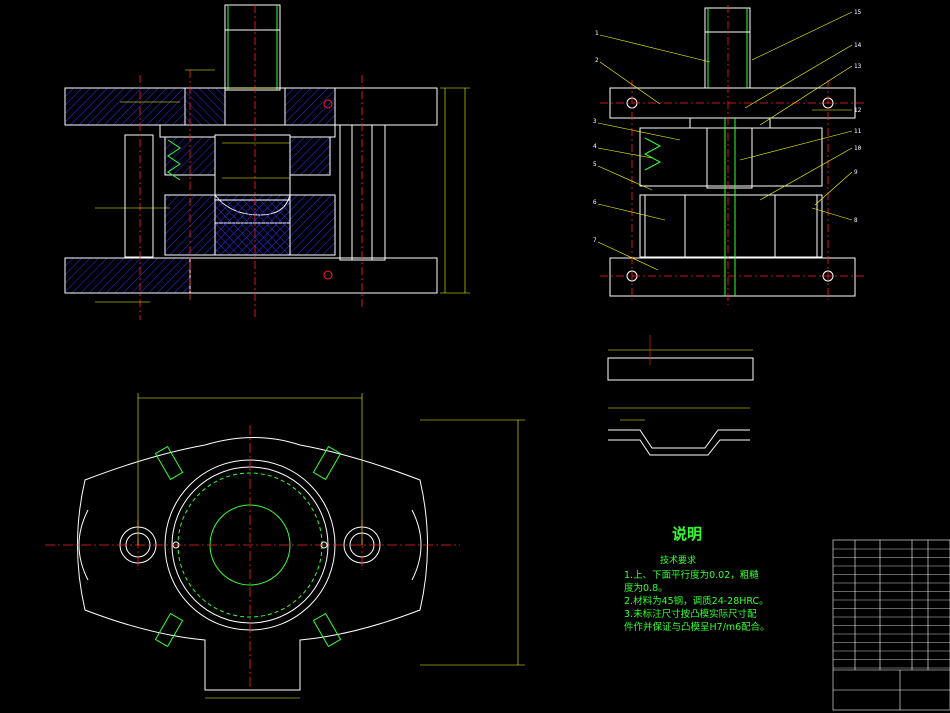 The width and height of the screenshot is (950, 713). What do you see at coordinates (252, 564) in the screenshot?
I see `plan-view` at bounding box center [252, 564].